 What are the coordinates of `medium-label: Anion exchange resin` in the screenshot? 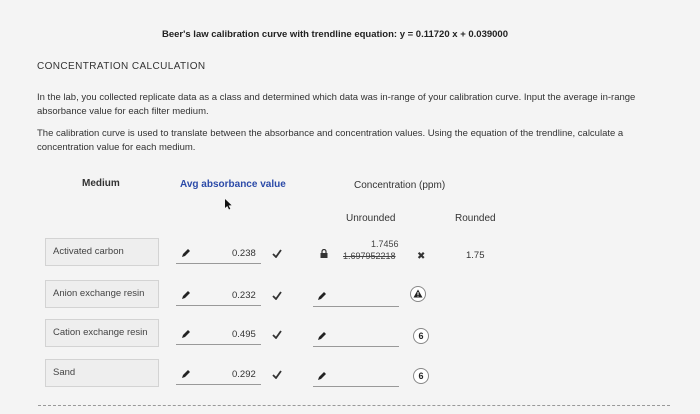 It's located at (99, 293).